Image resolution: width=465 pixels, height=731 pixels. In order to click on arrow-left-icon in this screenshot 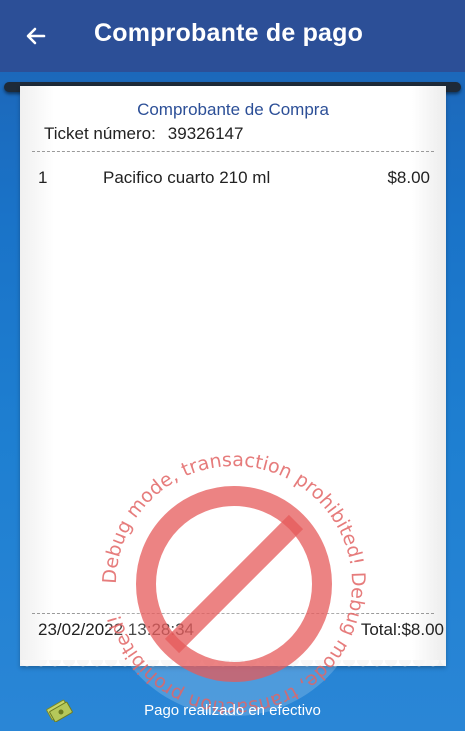, I will do `click(36, 36)`.